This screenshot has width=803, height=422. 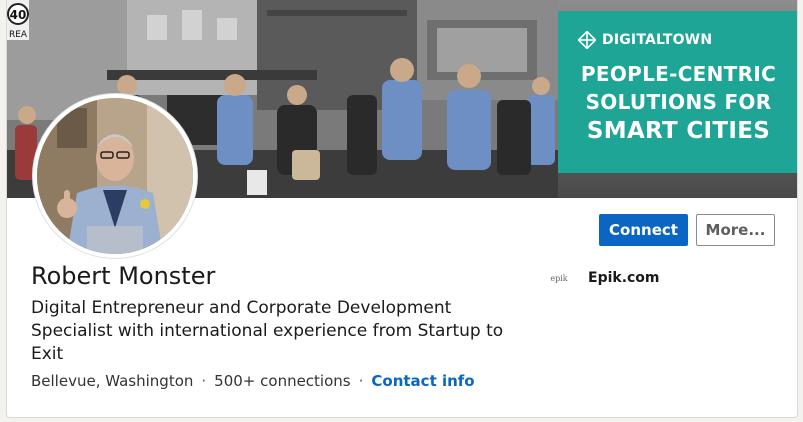 What do you see at coordinates (559, 278) in the screenshot?
I see `epik-logo-icon: epik` at bounding box center [559, 278].